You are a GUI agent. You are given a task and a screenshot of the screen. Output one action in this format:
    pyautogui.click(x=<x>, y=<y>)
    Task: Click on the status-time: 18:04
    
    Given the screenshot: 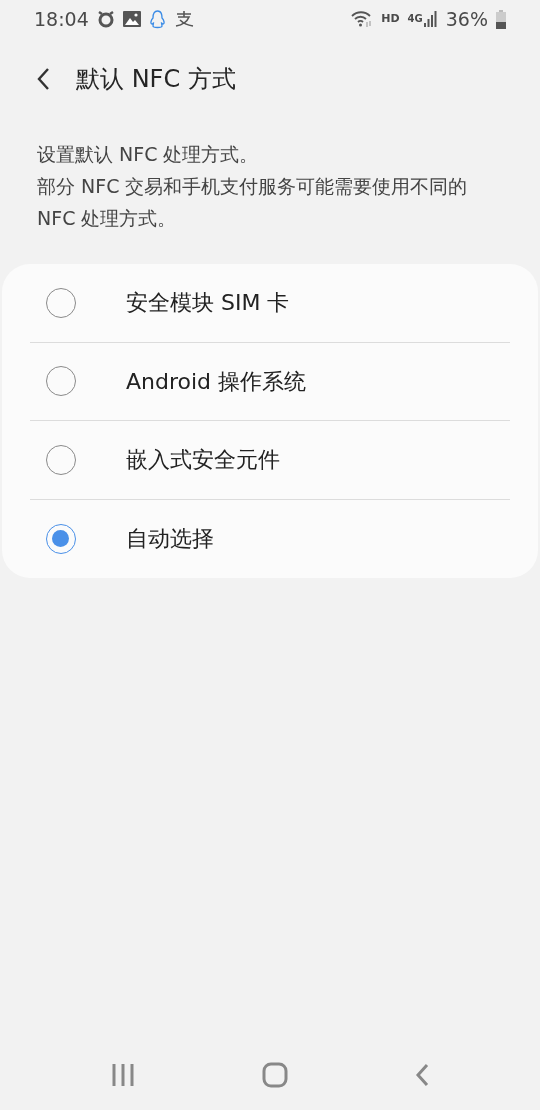 What is the action you would take?
    pyautogui.click(x=61, y=19)
    